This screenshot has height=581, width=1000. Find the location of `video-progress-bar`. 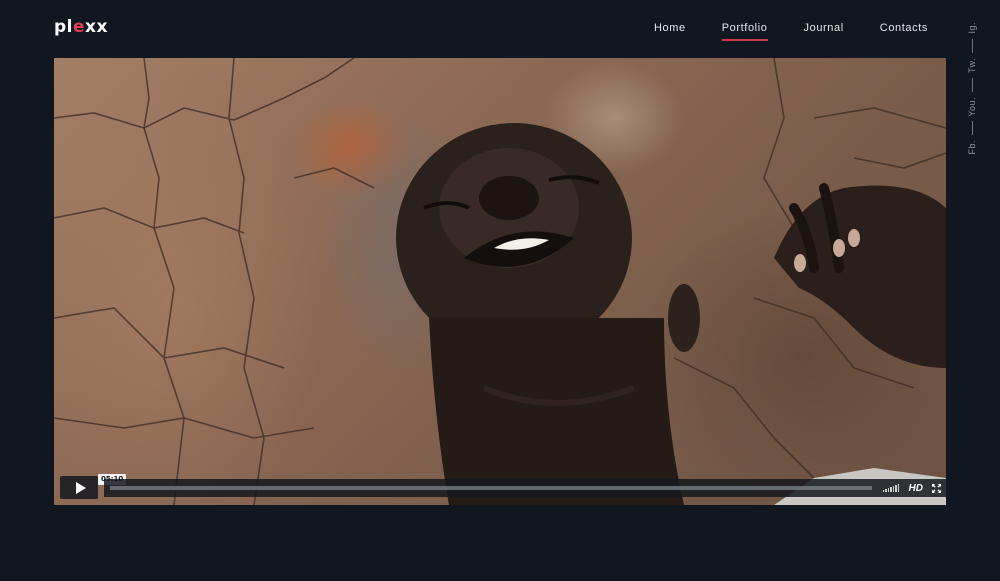

video-progress-bar is located at coordinates (491, 488).